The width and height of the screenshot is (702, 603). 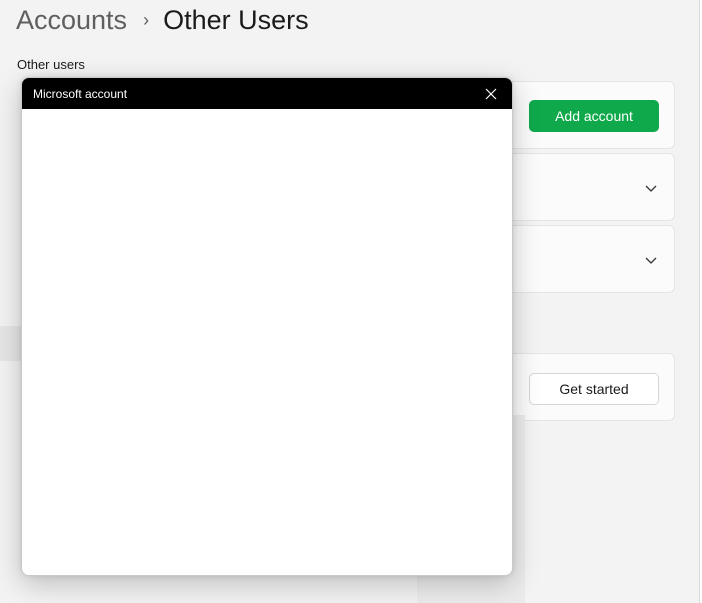 What do you see at coordinates (80, 93) in the screenshot?
I see `dialog-title: Microsoft account` at bounding box center [80, 93].